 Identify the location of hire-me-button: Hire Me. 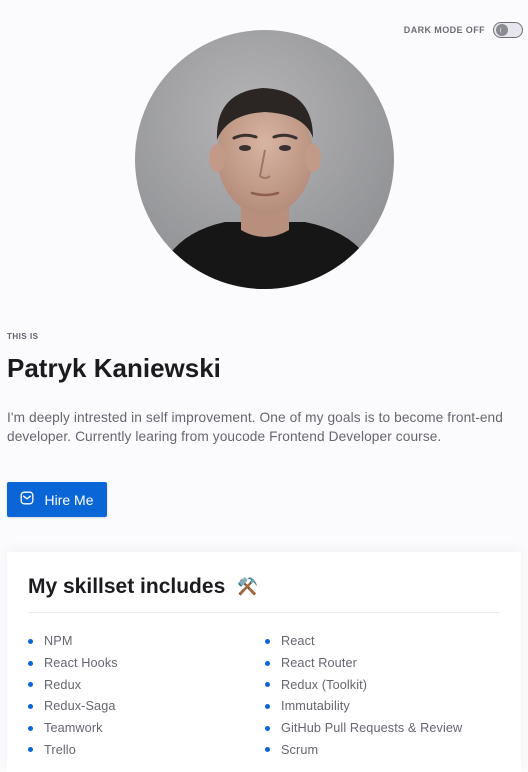
(57, 499).